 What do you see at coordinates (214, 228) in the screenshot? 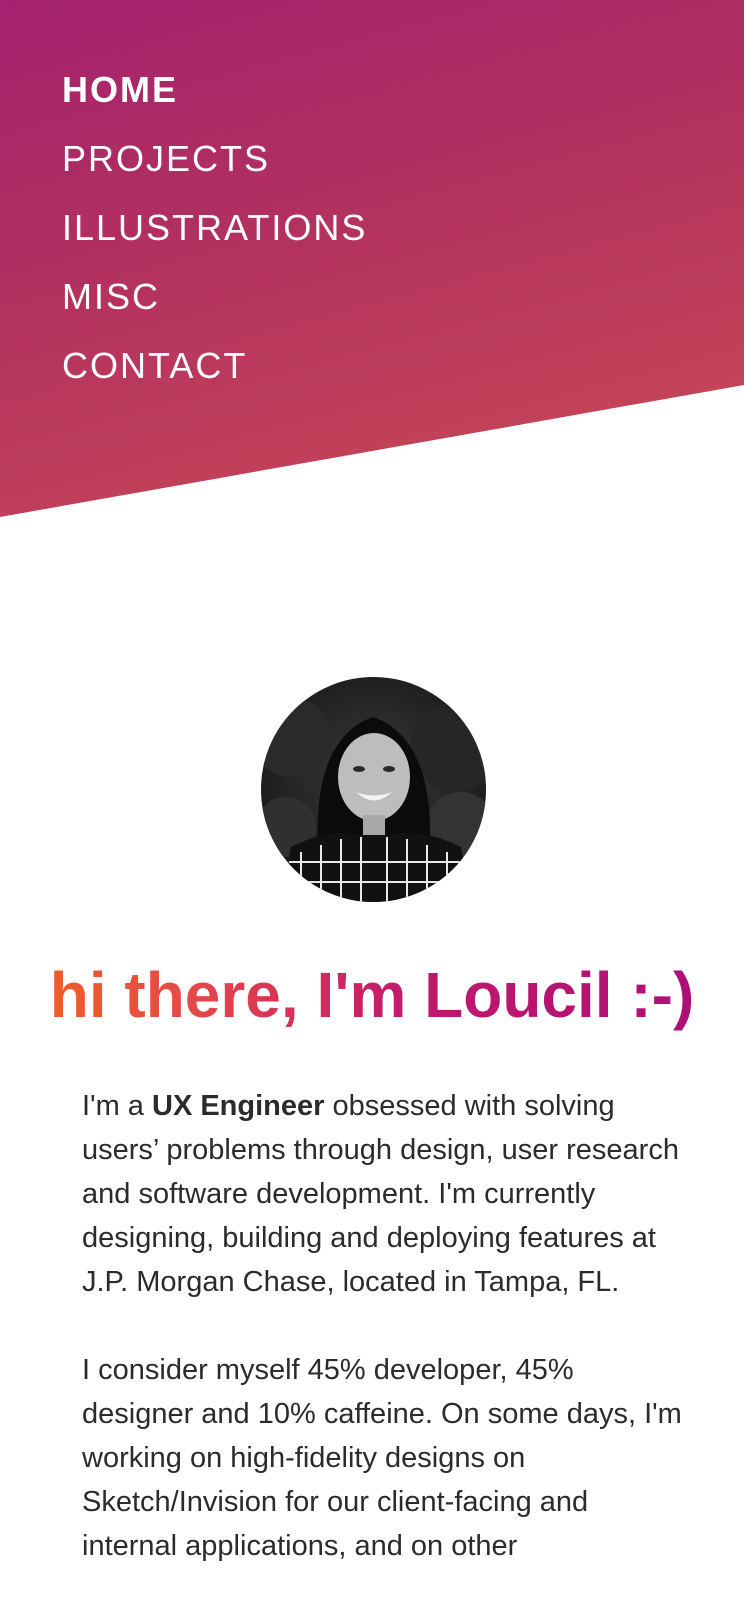
I see `nav-link-illustrations: ILLUSTRATIONS` at bounding box center [214, 228].